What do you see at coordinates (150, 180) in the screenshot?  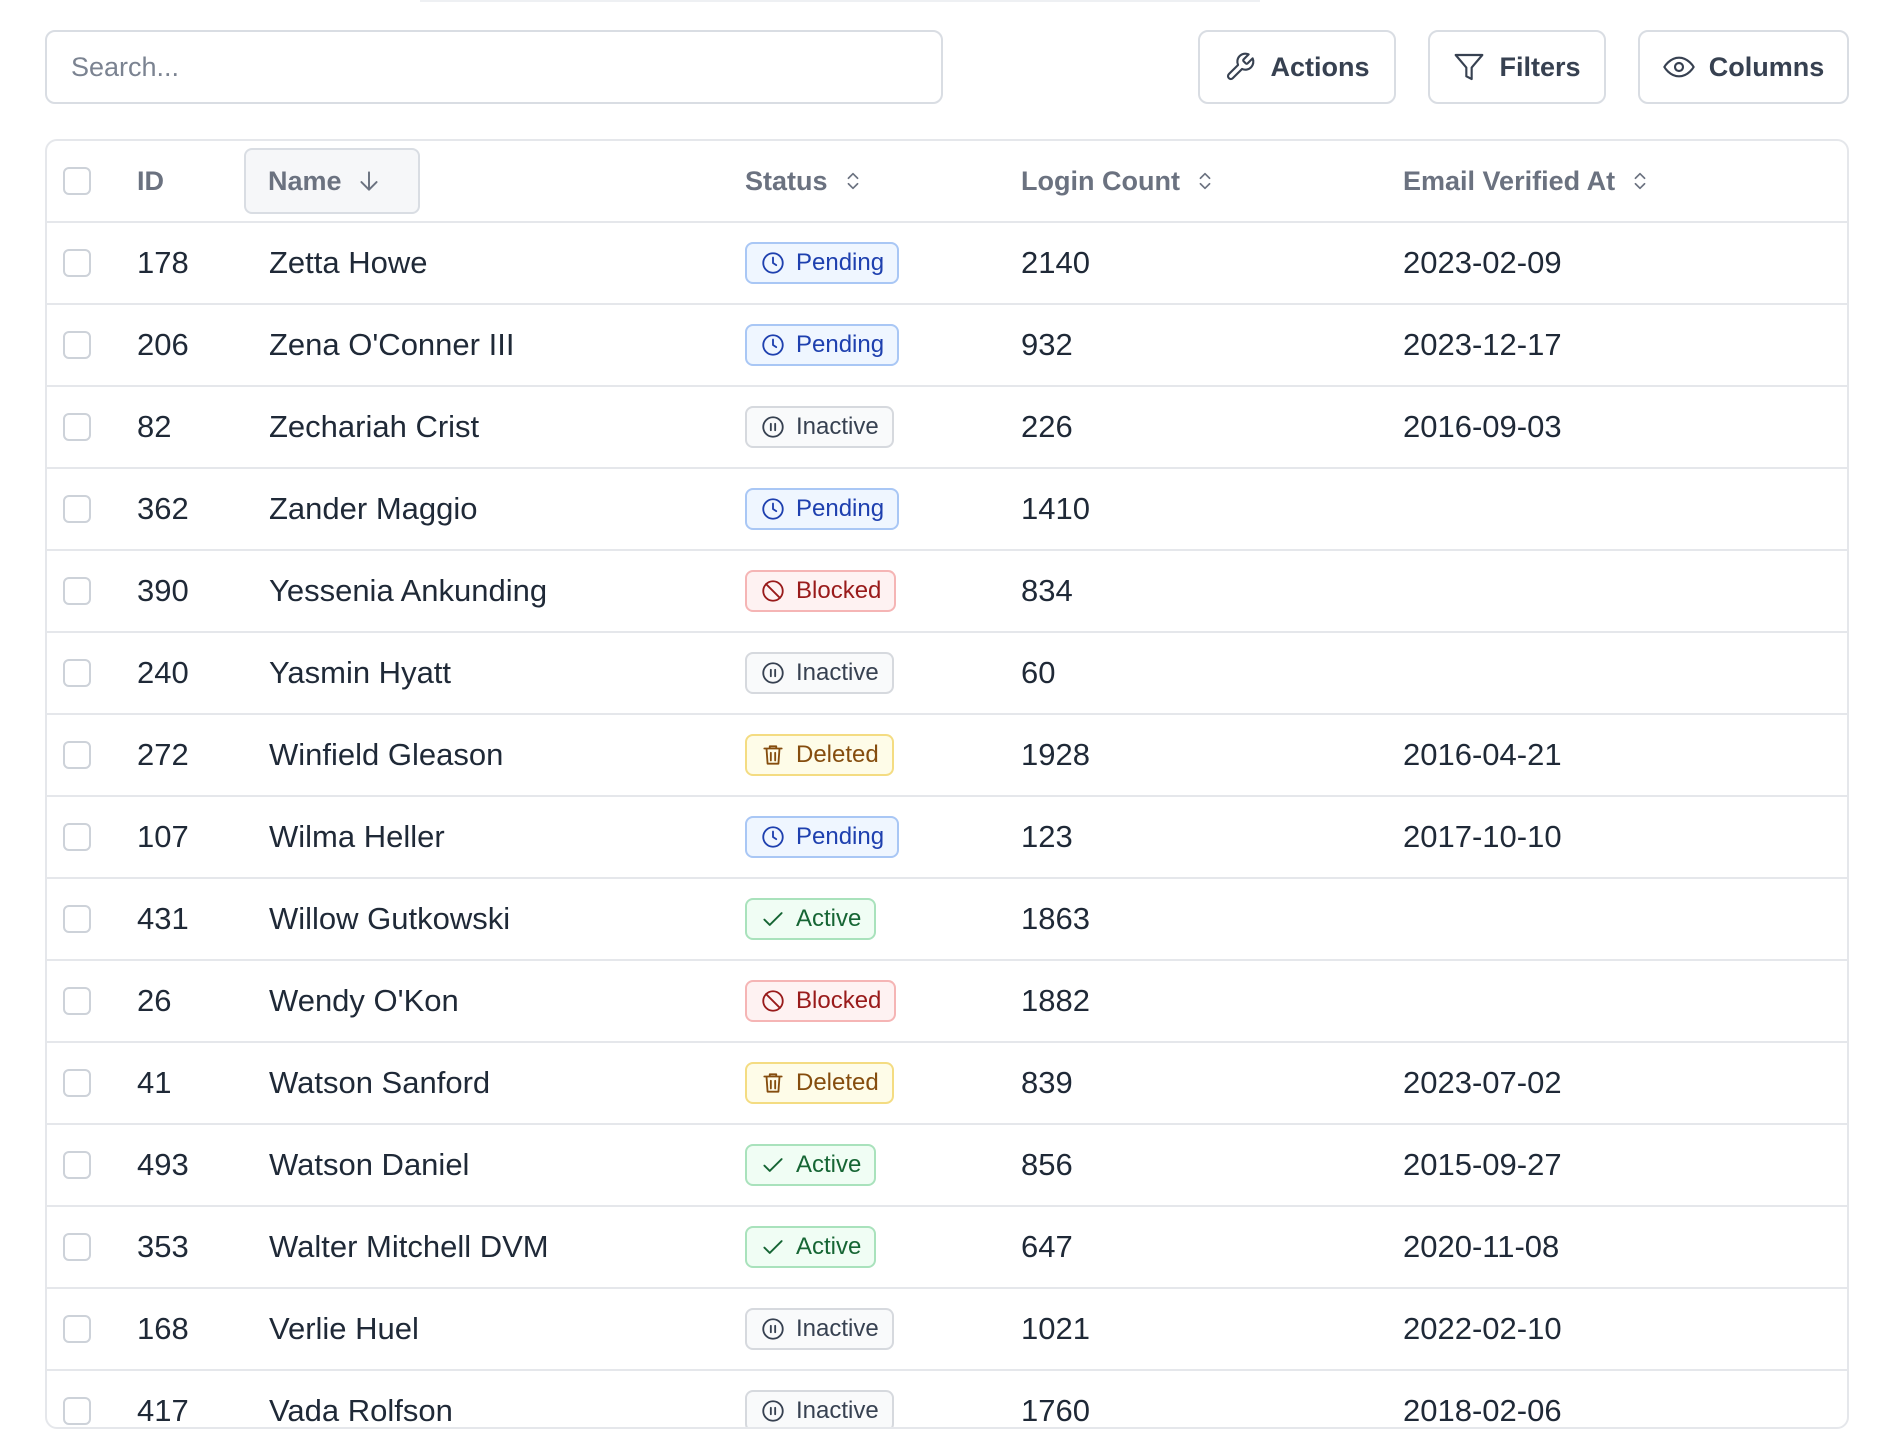 I see `header-id-label: ID` at bounding box center [150, 180].